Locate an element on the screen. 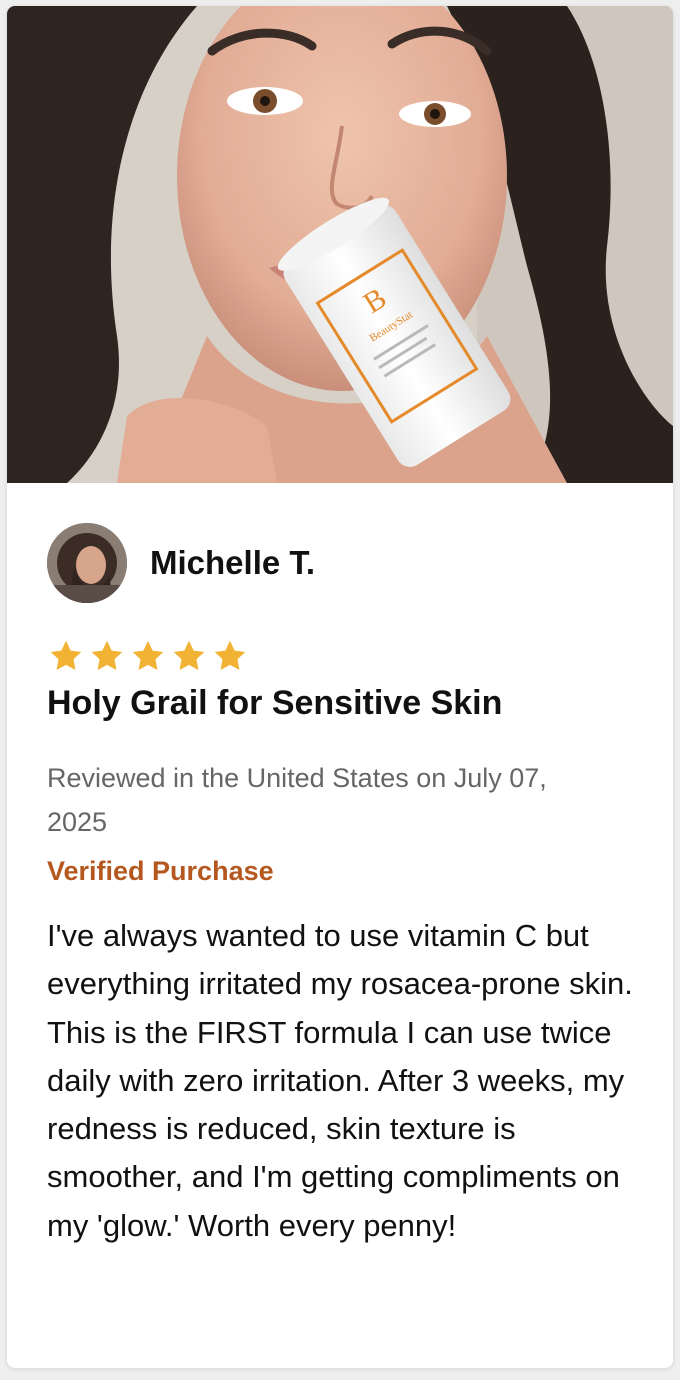 The image size is (680, 1380). verified-purchase-badge: Verified Purchase is located at coordinates (160, 871).